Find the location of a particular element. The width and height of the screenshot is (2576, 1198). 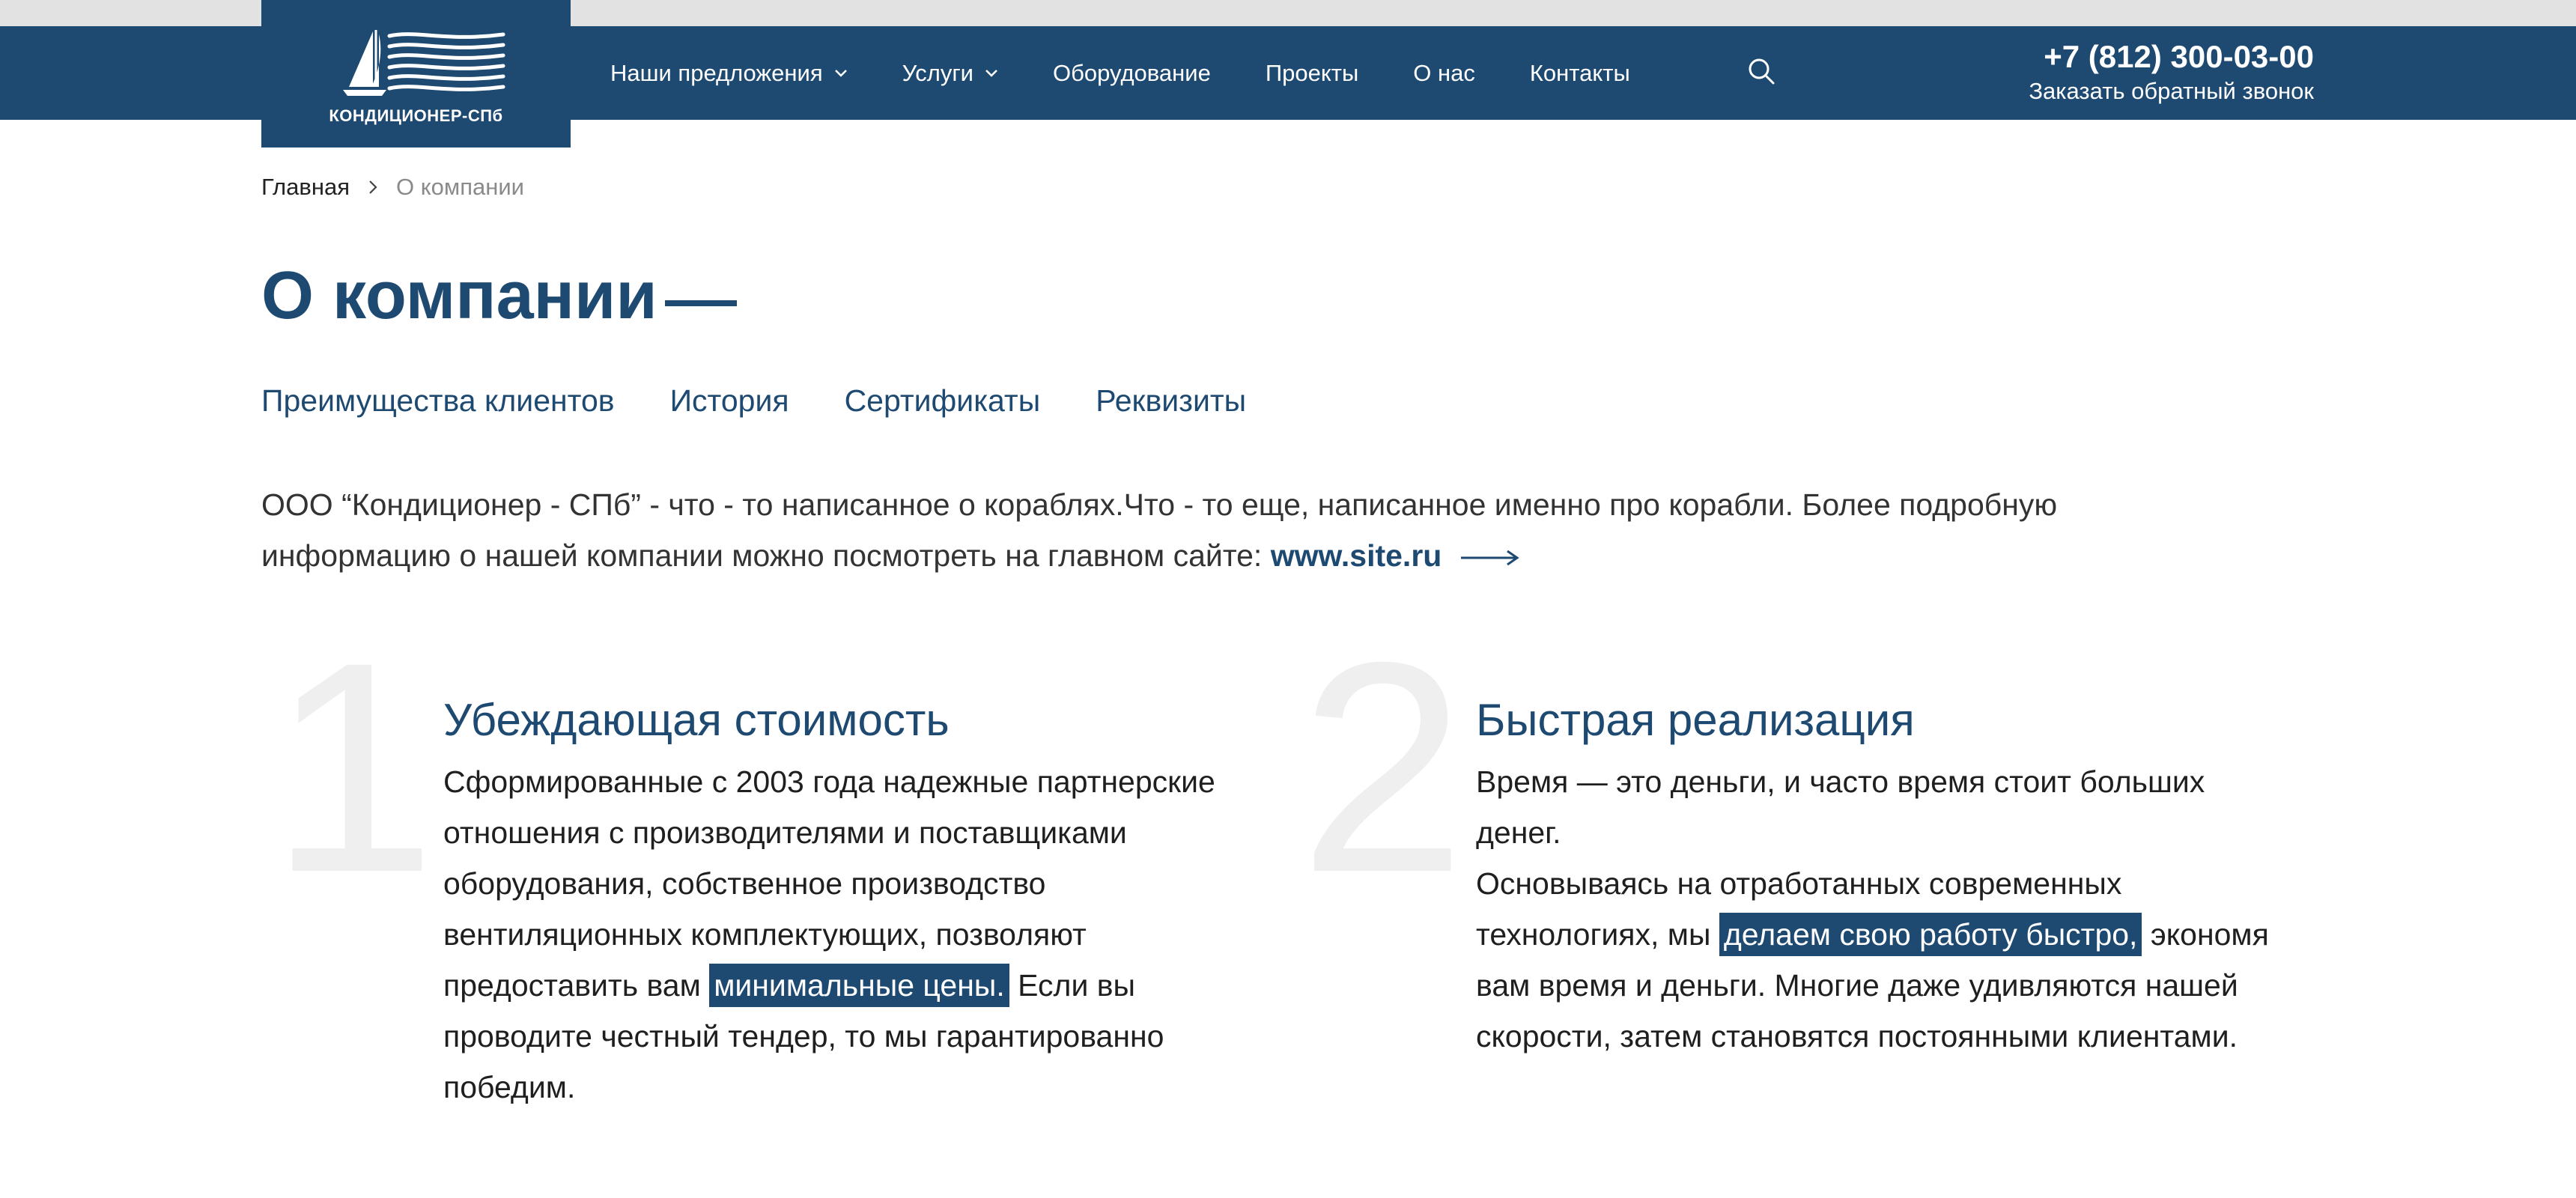

tab-certificates: Сертификаты is located at coordinates (943, 401).